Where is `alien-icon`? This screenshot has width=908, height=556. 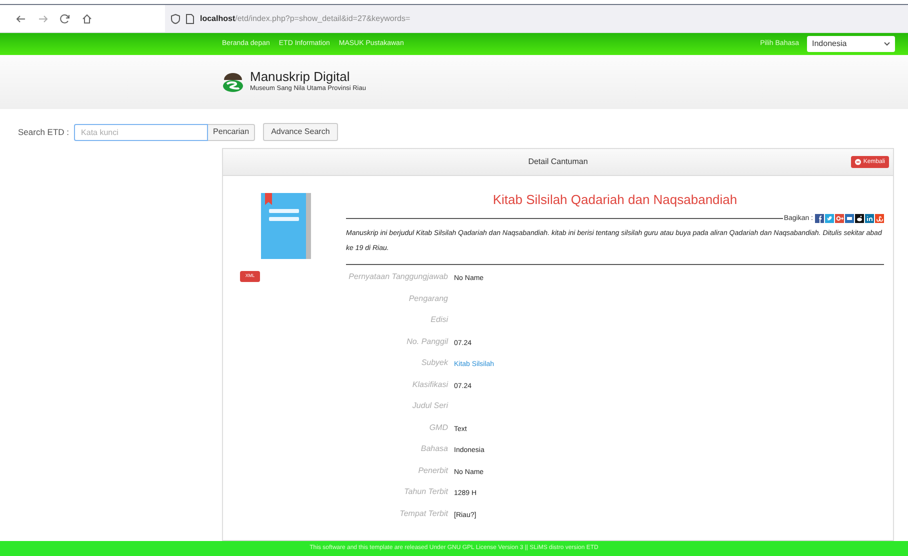
alien-icon is located at coordinates (859, 219).